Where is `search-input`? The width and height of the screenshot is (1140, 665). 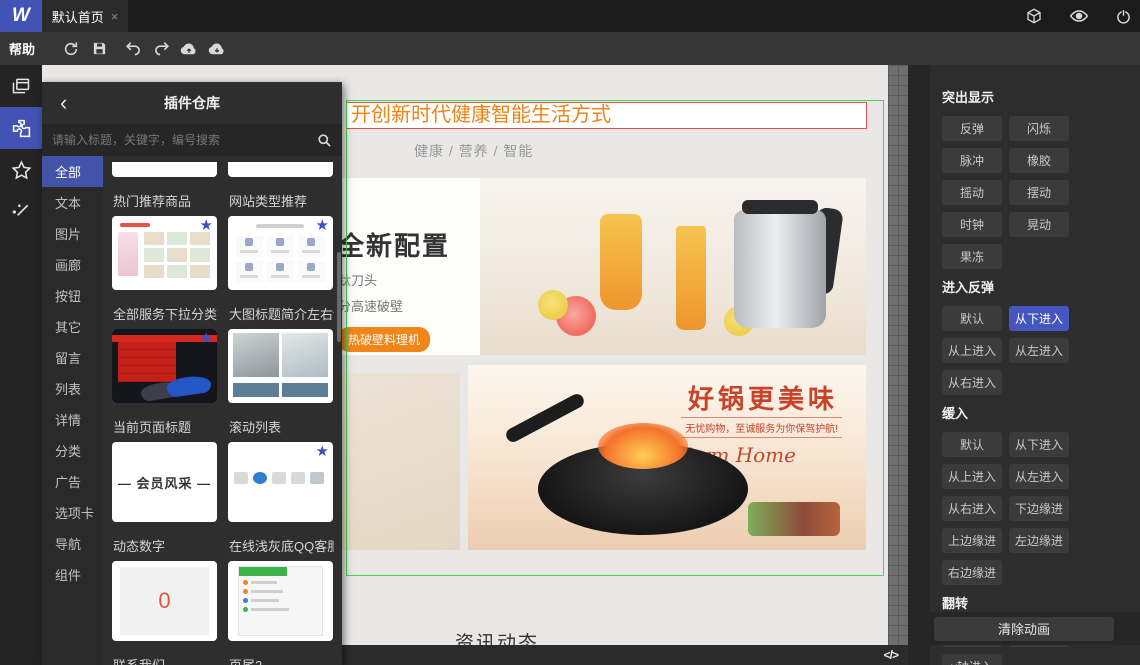 search-input is located at coordinates (184, 140).